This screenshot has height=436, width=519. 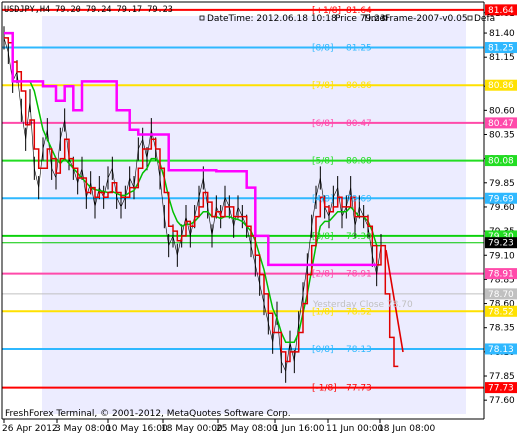 I want to click on murrey-level-label: [0/8], so click(x=323, y=350).